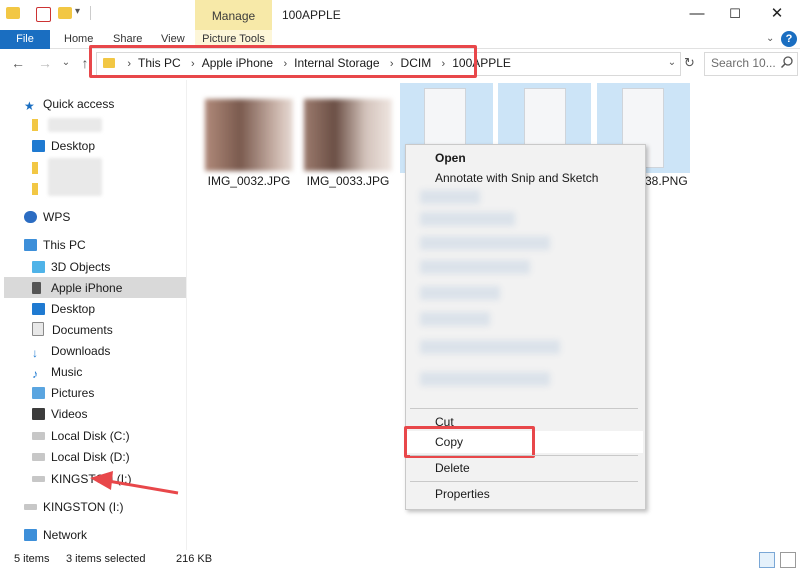  What do you see at coordinates (32, 559) in the screenshot?
I see `item-count: 5 items` at bounding box center [32, 559].